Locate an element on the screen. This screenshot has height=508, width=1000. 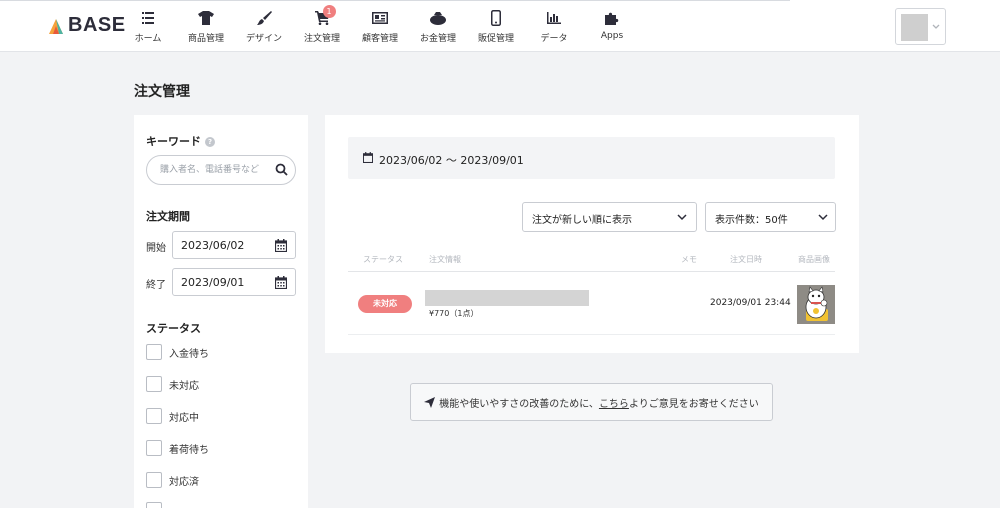
help-icon: ? is located at coordinates (210, 142).